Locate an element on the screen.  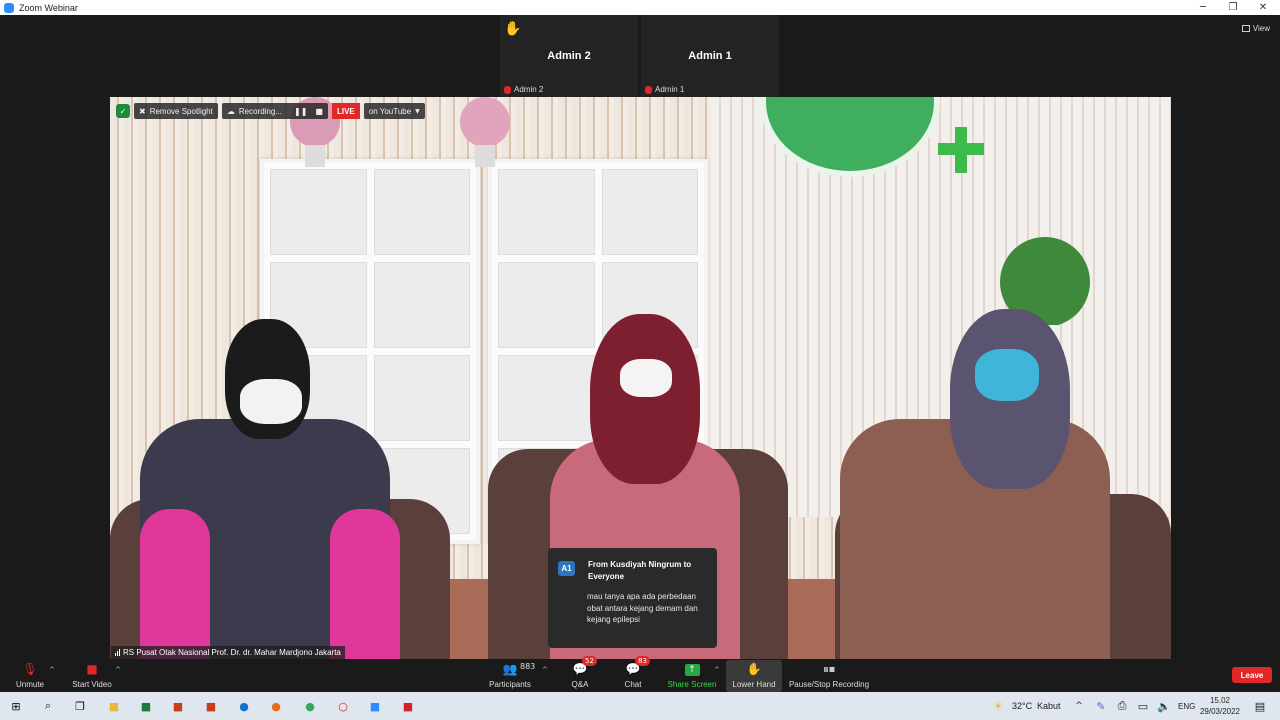
pause-stop-icon: ⏸⏹ is located at coordinates (828, 668).